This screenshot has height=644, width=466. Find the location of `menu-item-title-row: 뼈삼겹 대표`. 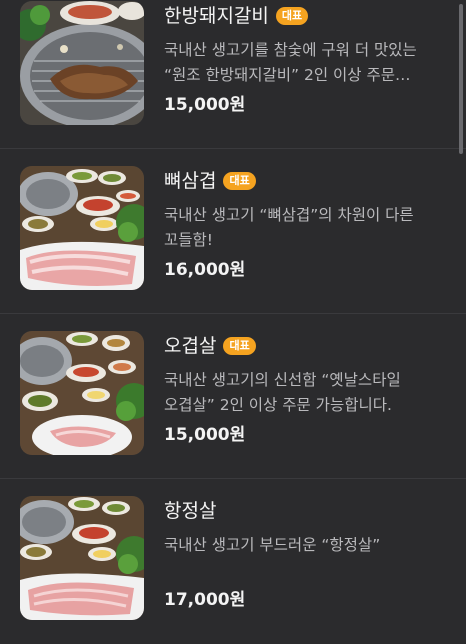

menu-item-title-row: 뼈삼겹 대표 is located at coordinates (210, 181).